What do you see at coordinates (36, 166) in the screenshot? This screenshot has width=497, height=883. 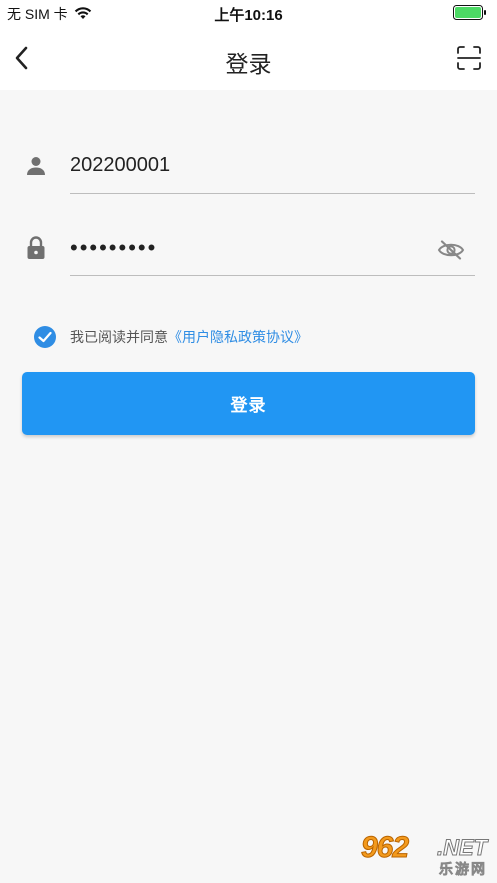 I see `person-icon` at bounding box center [36, 166].